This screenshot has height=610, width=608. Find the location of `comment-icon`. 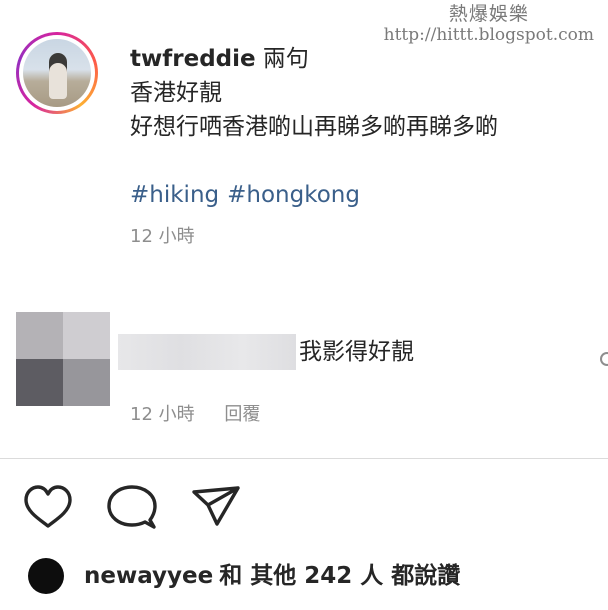

comment-icon is located at coordinates (132, 507).